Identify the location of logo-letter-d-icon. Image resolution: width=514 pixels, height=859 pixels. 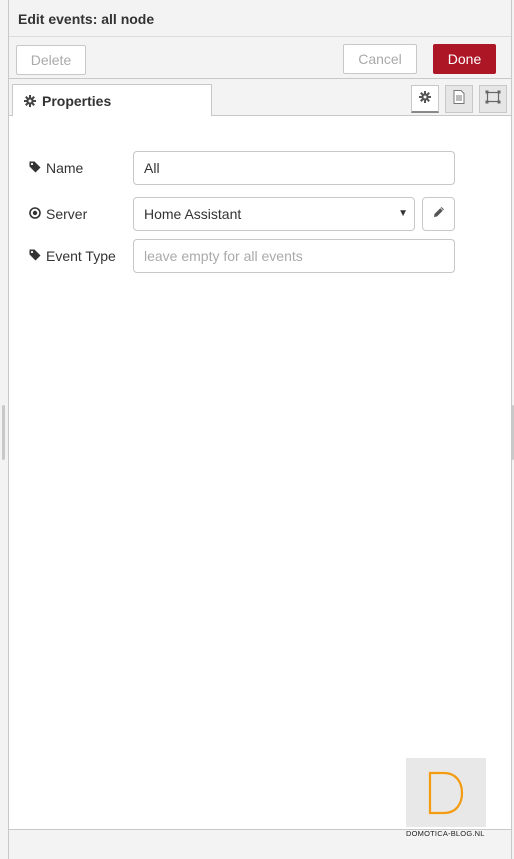
(446, 792).